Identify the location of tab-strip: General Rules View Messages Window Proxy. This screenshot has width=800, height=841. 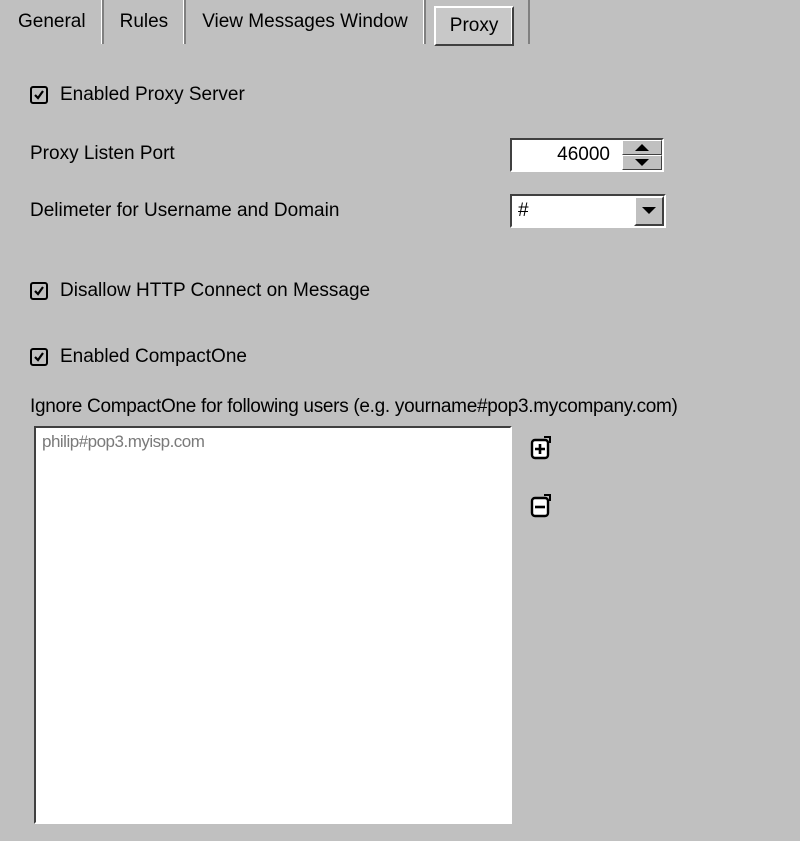
(270, 24).